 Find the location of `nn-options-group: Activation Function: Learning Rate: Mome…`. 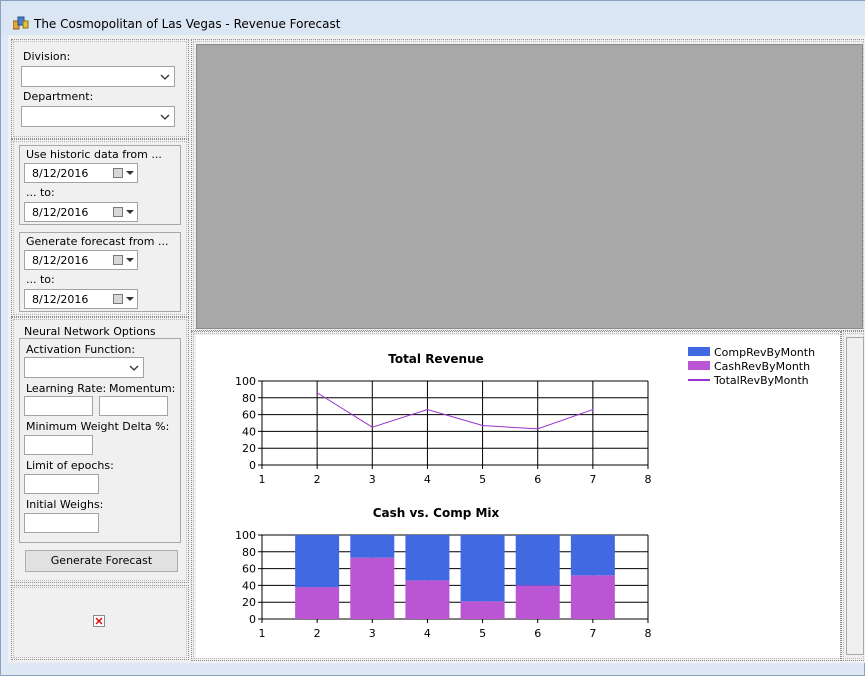

nn-options-group: Activation Function: Learning Rate: Mome… is located at coordinates (100, 440).